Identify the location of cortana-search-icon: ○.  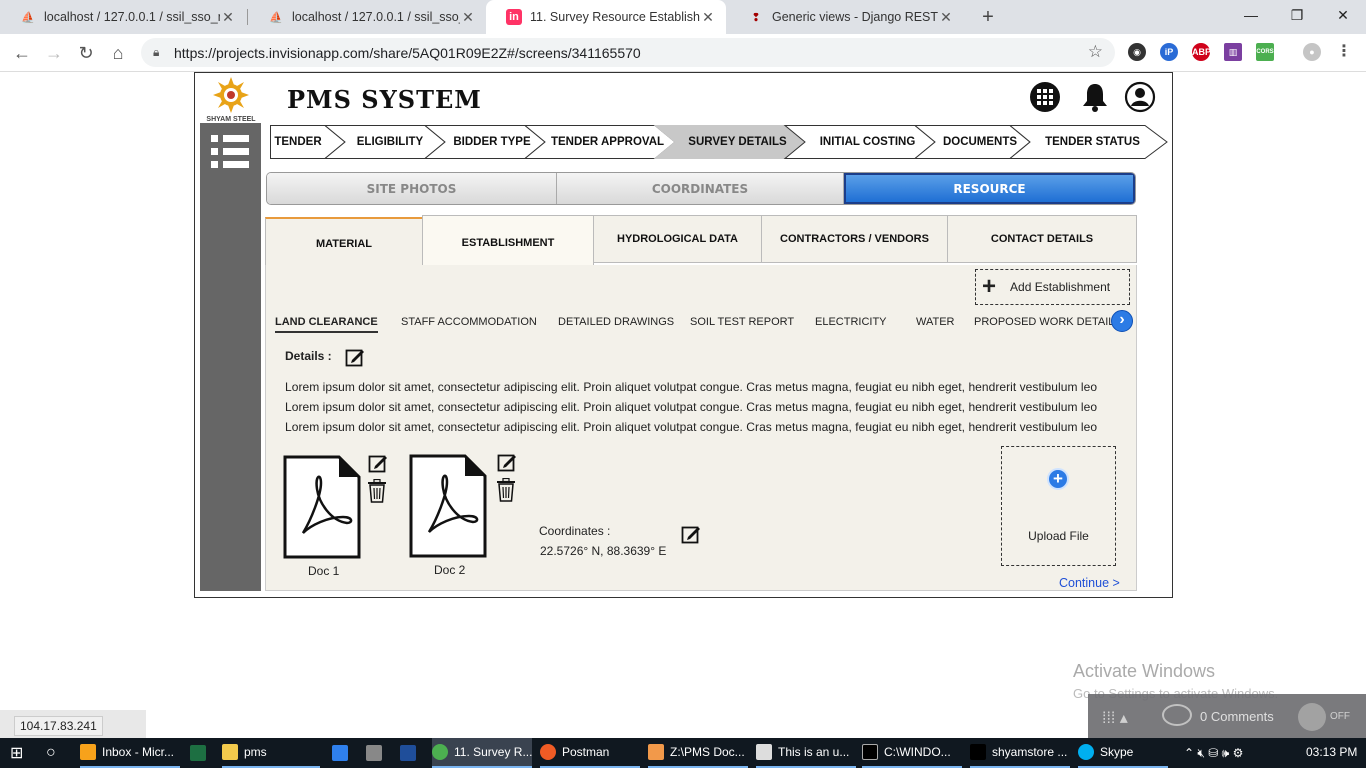
(51, 753).